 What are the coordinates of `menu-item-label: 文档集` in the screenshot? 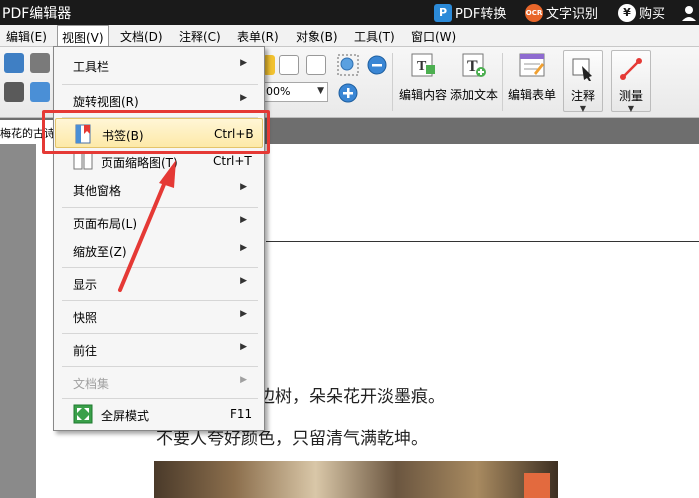 It's located at (91, 384).